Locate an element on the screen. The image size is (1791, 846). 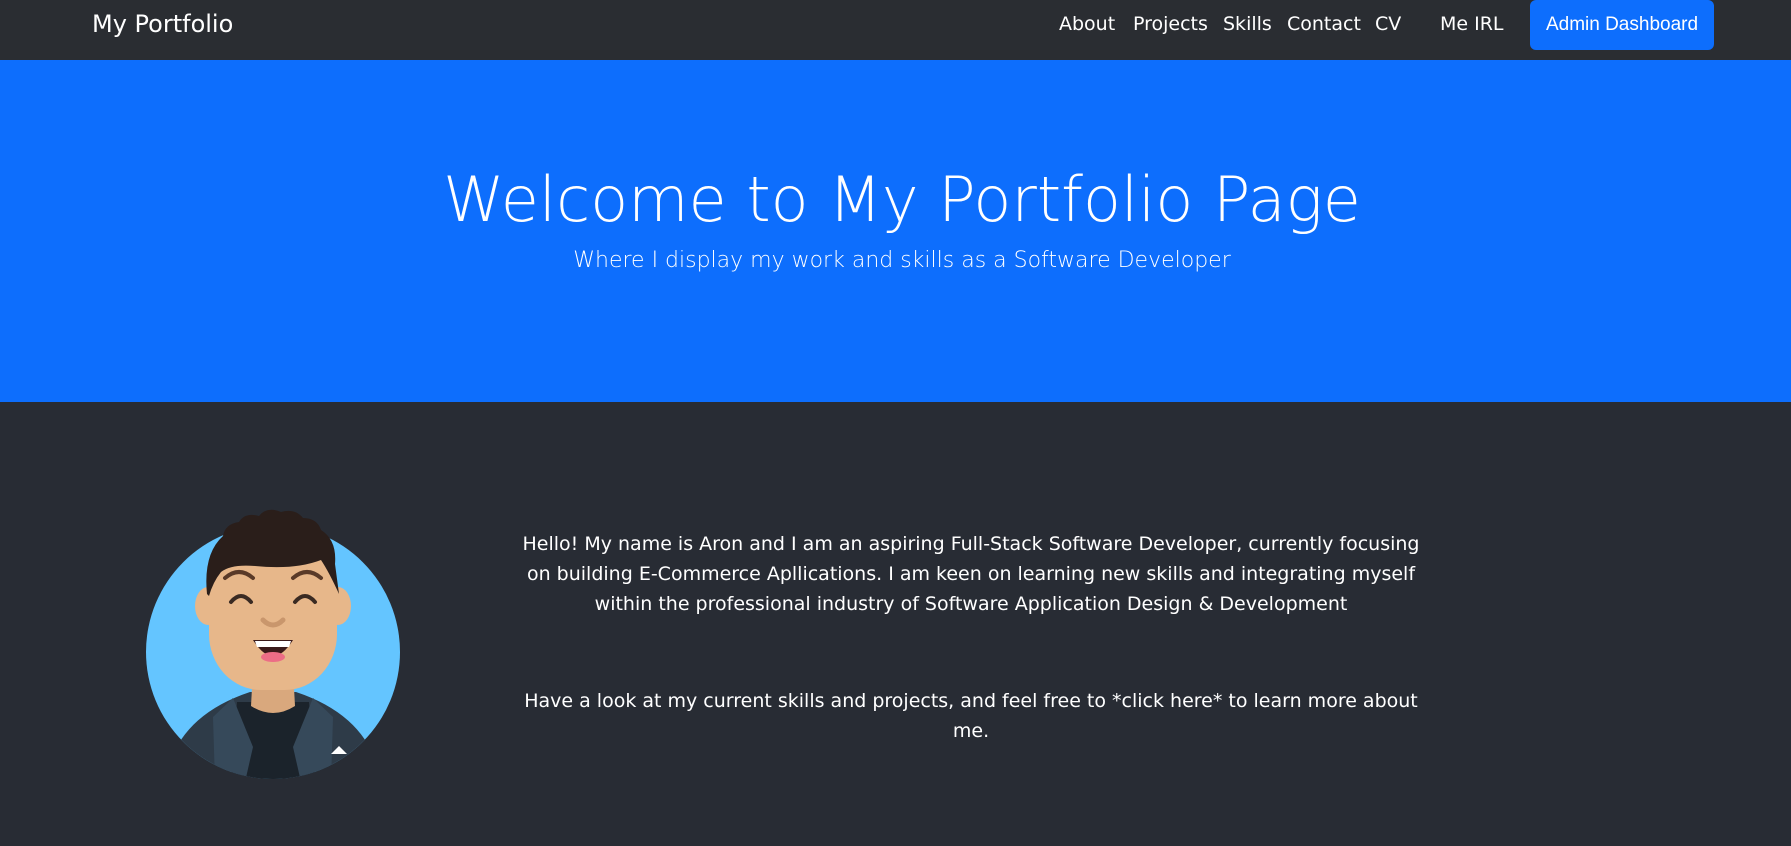
nav-link-cv: CV is located at coordinates (1388, 24).